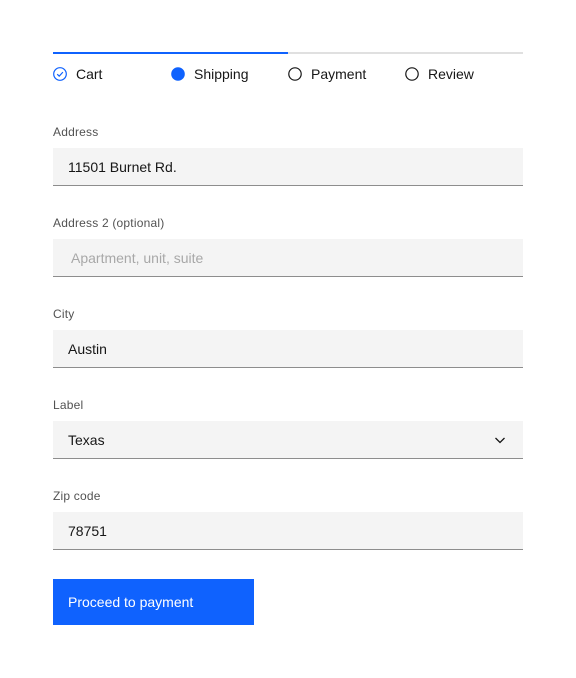 Image resolution: width=576 pixels, height=678 pixels. Describe the element at coordinates (137, 257) in the screenshot. I see `address2-placeholder: Apartment, unit, suite` at that location.